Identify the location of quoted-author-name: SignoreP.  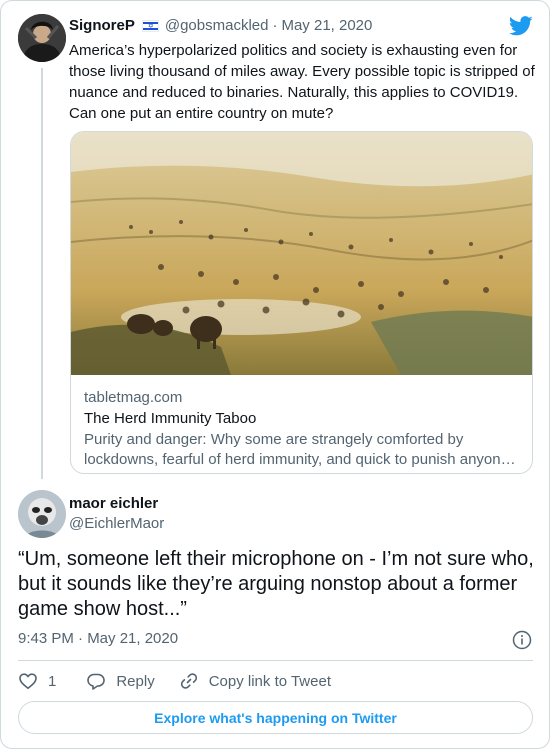
(102, 26).